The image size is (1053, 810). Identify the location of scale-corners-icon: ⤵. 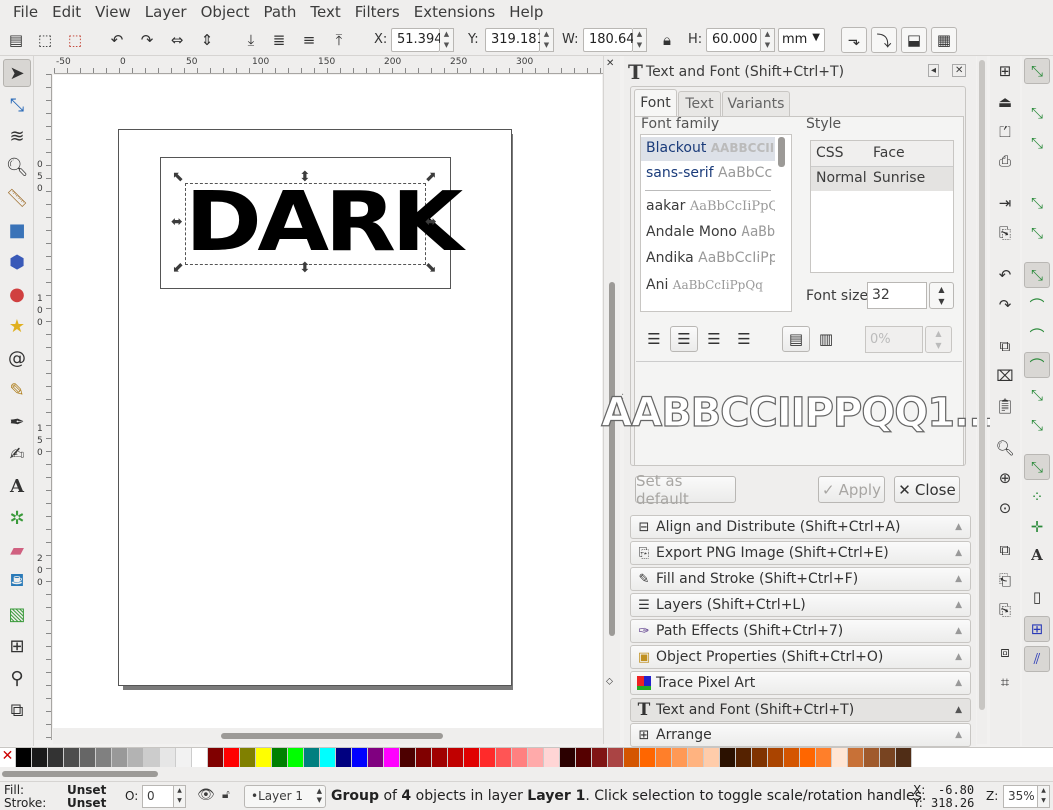
(884, 40).